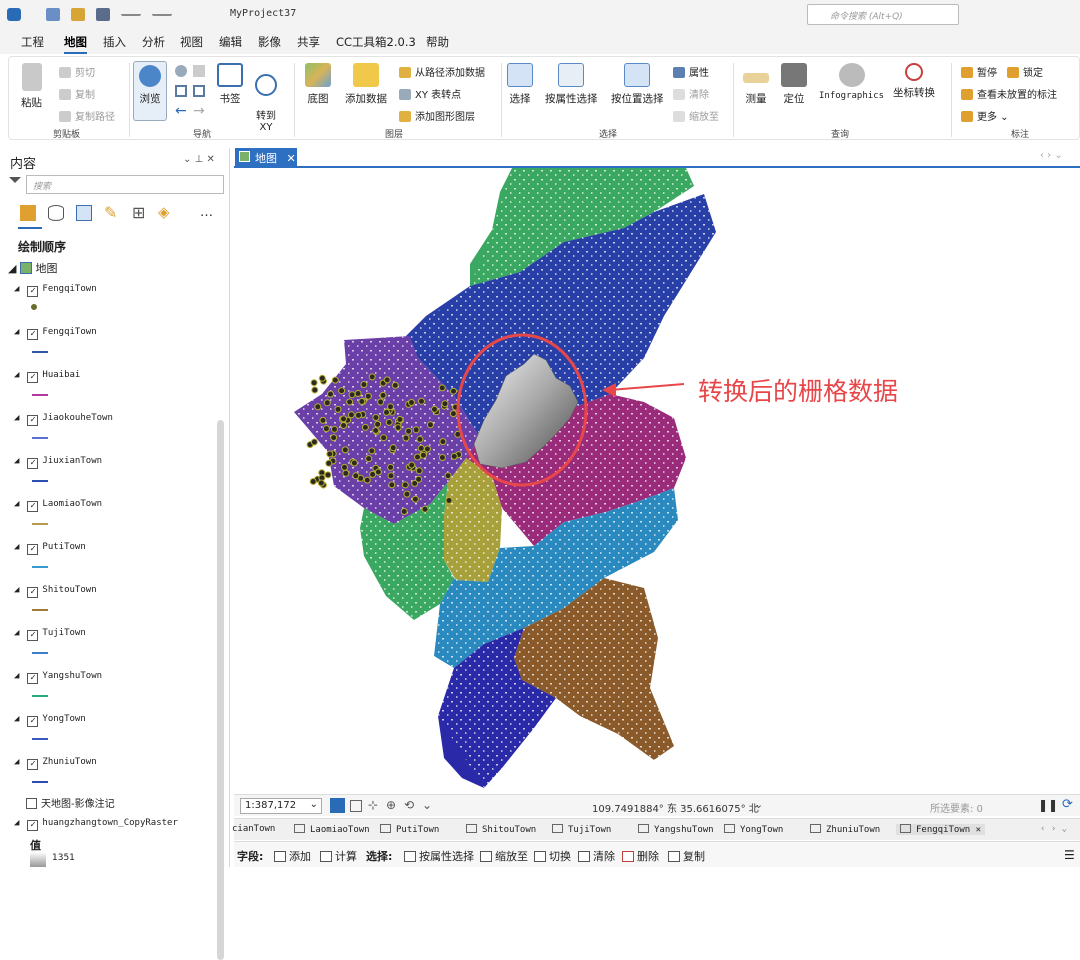 The image size is (1080, 960). Describe the element at coordinates (32, 42) in the screenshot. I see `menu-project: 工程` at that location.